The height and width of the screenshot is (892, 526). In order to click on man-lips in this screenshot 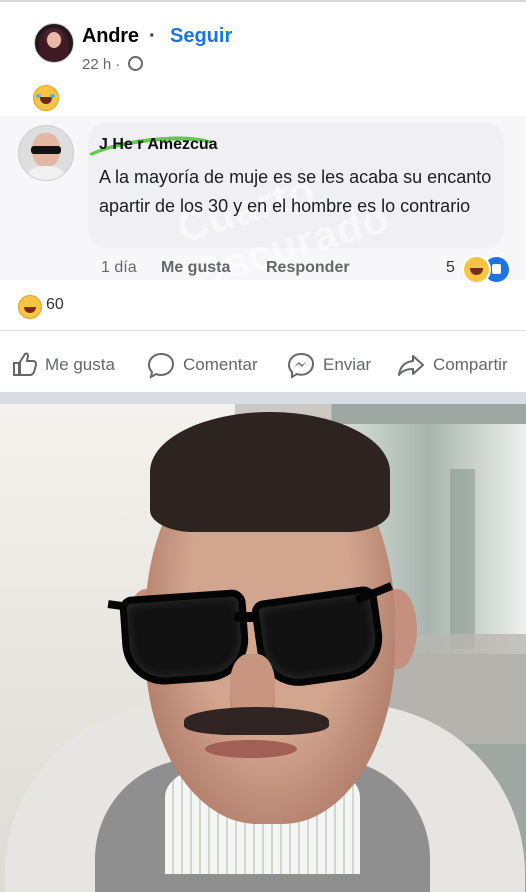, I will do `click(251, 749)`.